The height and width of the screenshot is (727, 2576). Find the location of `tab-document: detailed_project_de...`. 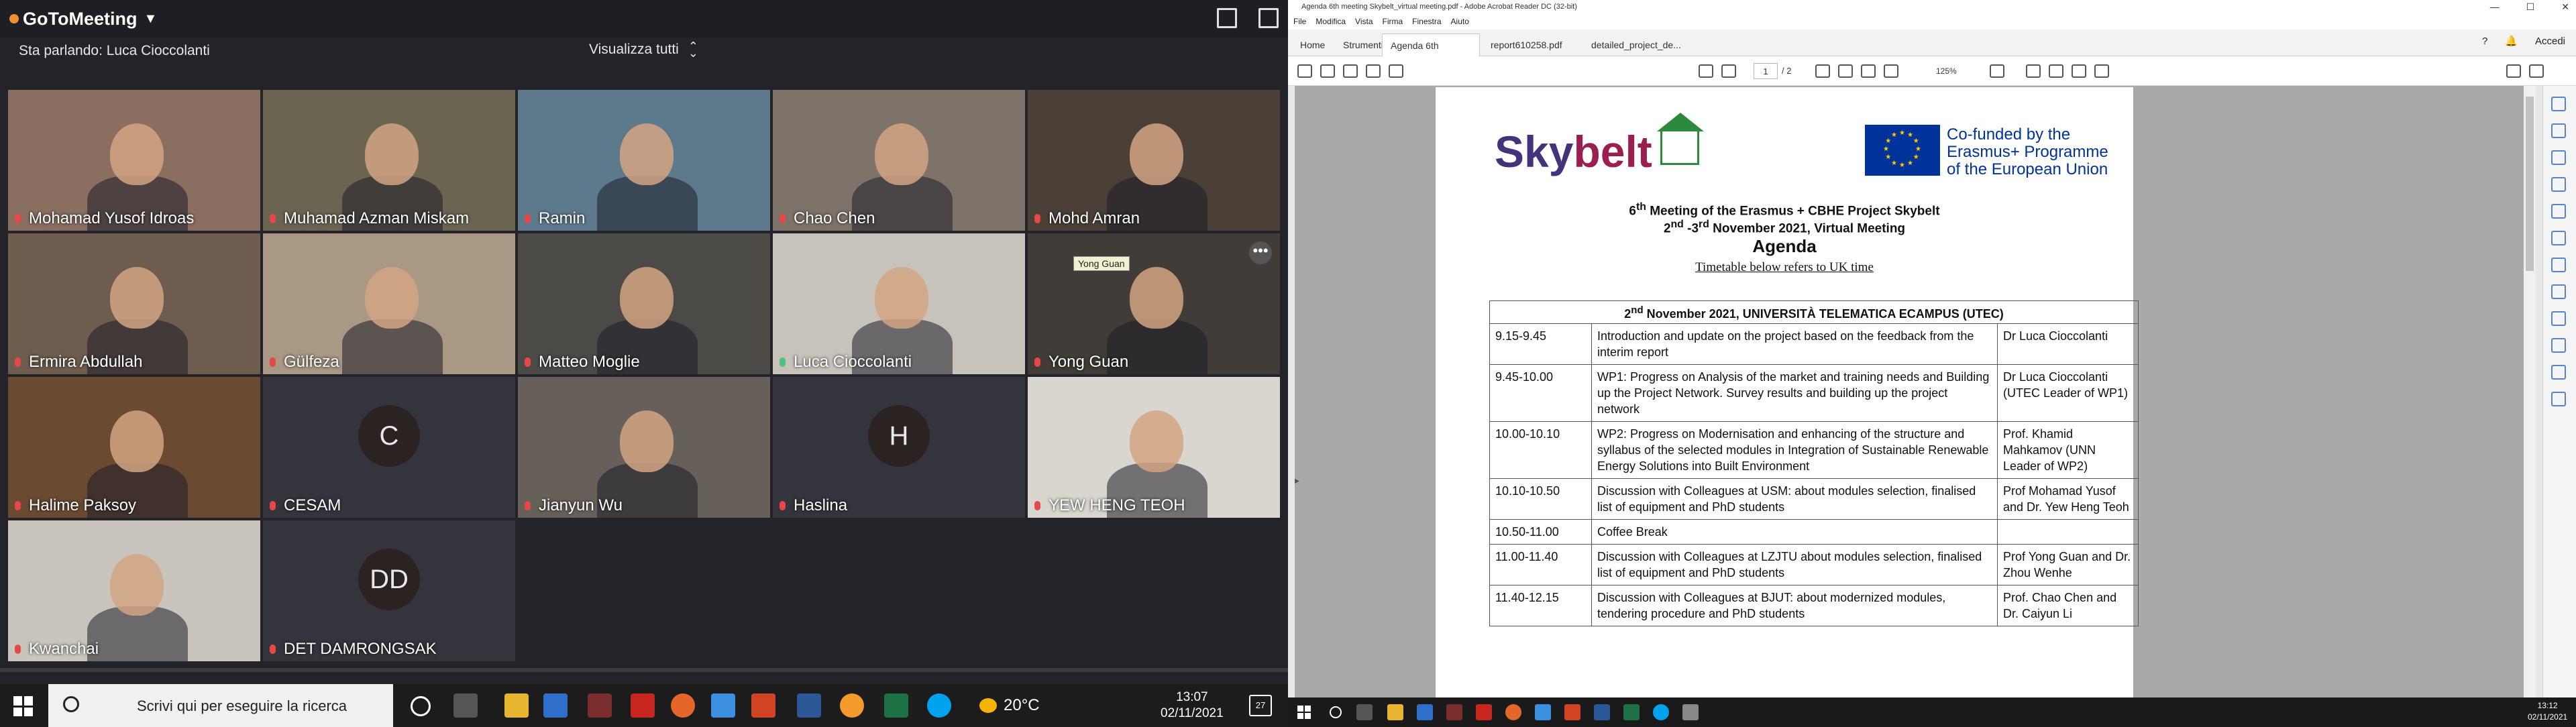

tab-document: detailed_project_de... is located at coordinates (1636, 45).